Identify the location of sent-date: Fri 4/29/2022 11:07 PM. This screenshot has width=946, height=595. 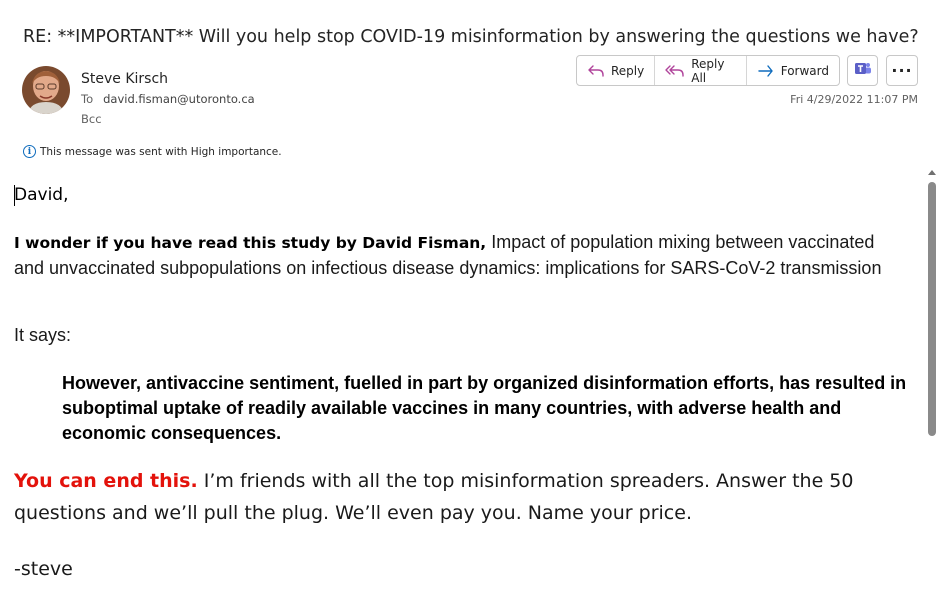
(854, 99).